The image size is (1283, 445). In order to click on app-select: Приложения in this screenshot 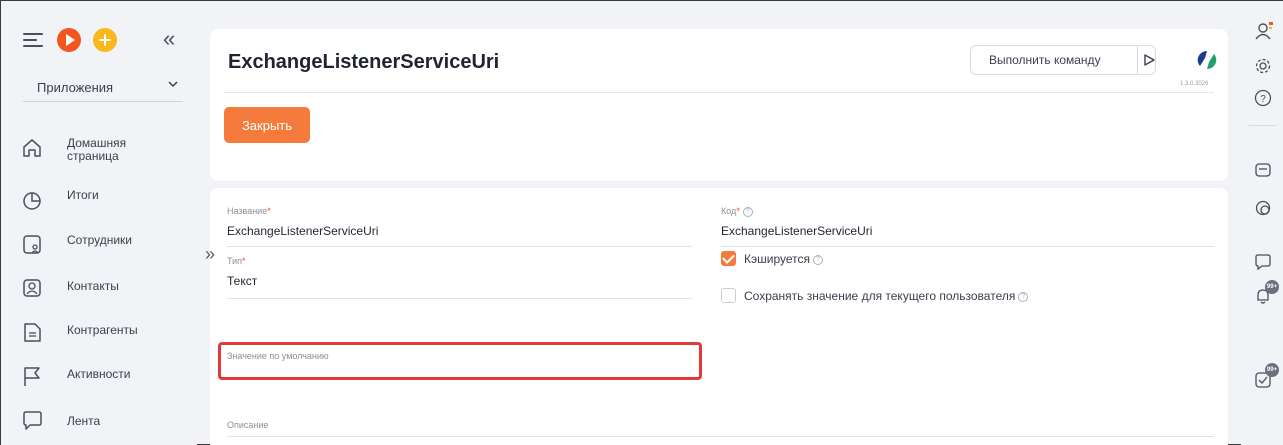, I will do `click(103, 88)`.